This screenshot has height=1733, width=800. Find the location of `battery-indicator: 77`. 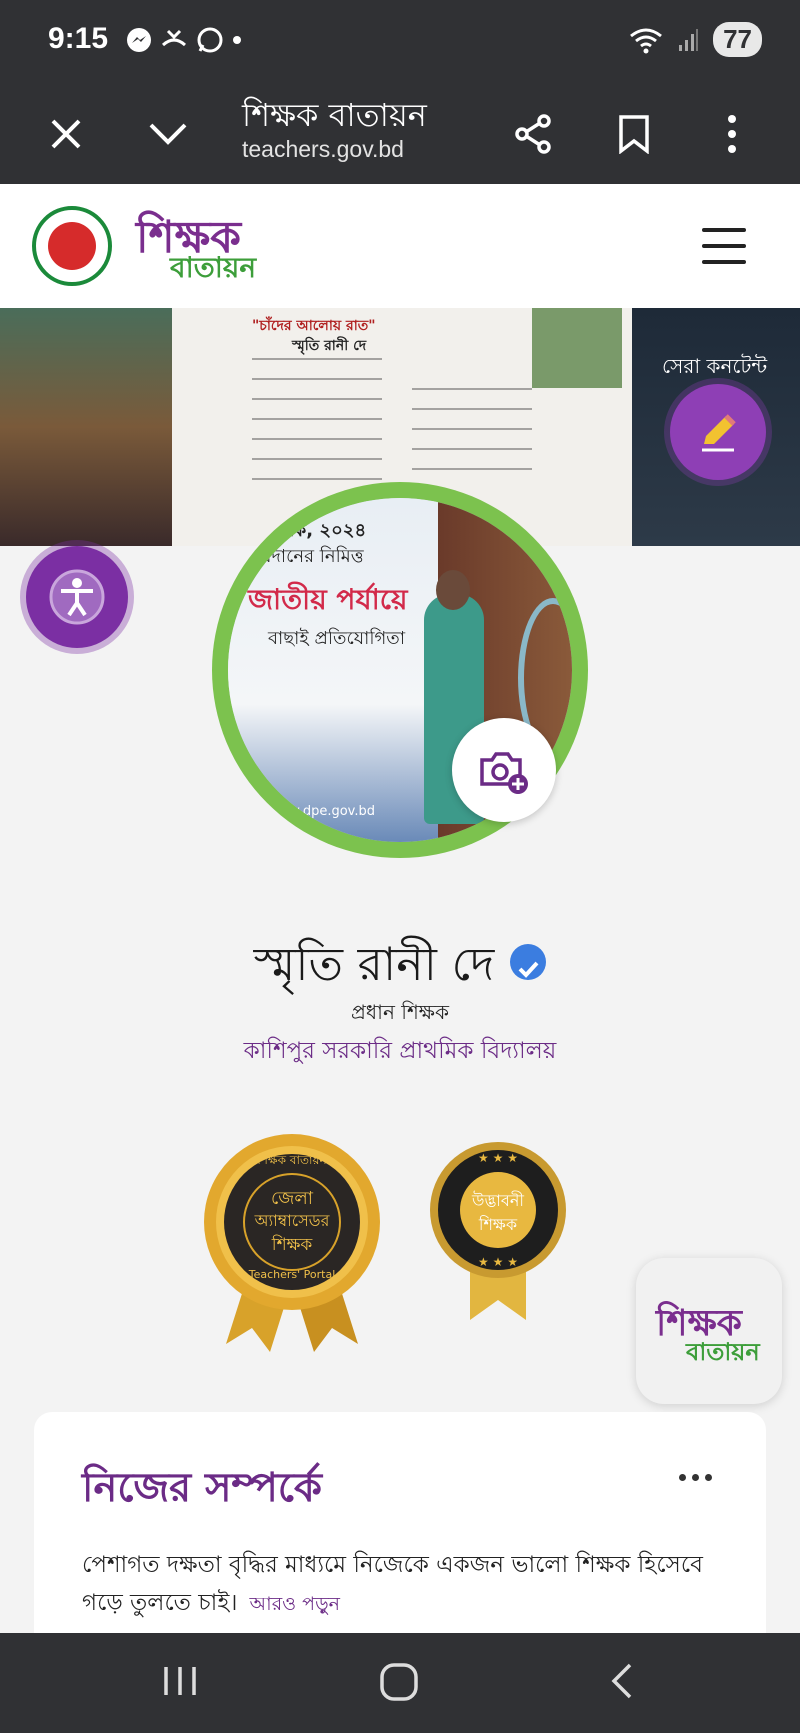

battery-indicator: 77 is located at coordinates (737, 39).